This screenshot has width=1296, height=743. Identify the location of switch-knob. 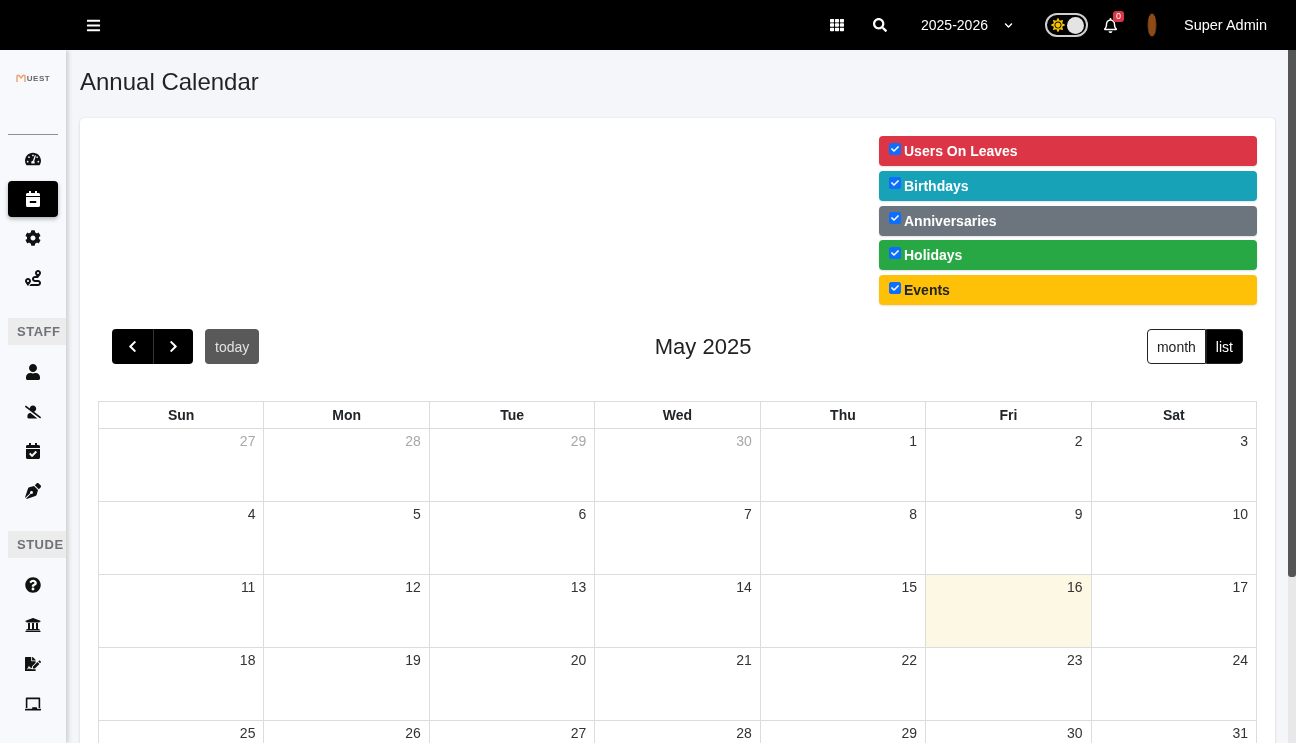
(1075, 25).